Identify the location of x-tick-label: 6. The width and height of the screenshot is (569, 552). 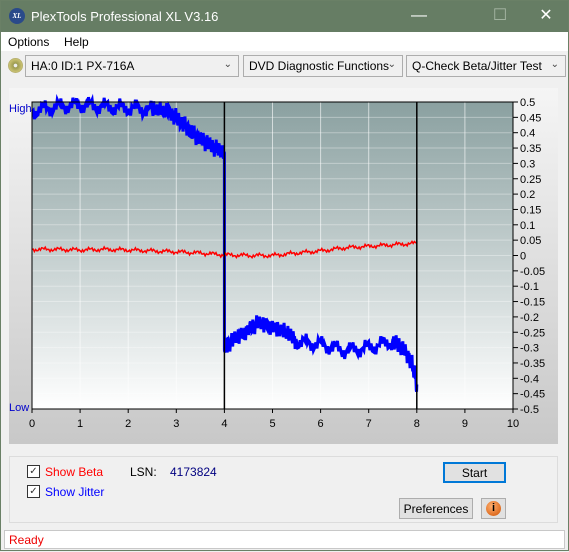
(321, 424).